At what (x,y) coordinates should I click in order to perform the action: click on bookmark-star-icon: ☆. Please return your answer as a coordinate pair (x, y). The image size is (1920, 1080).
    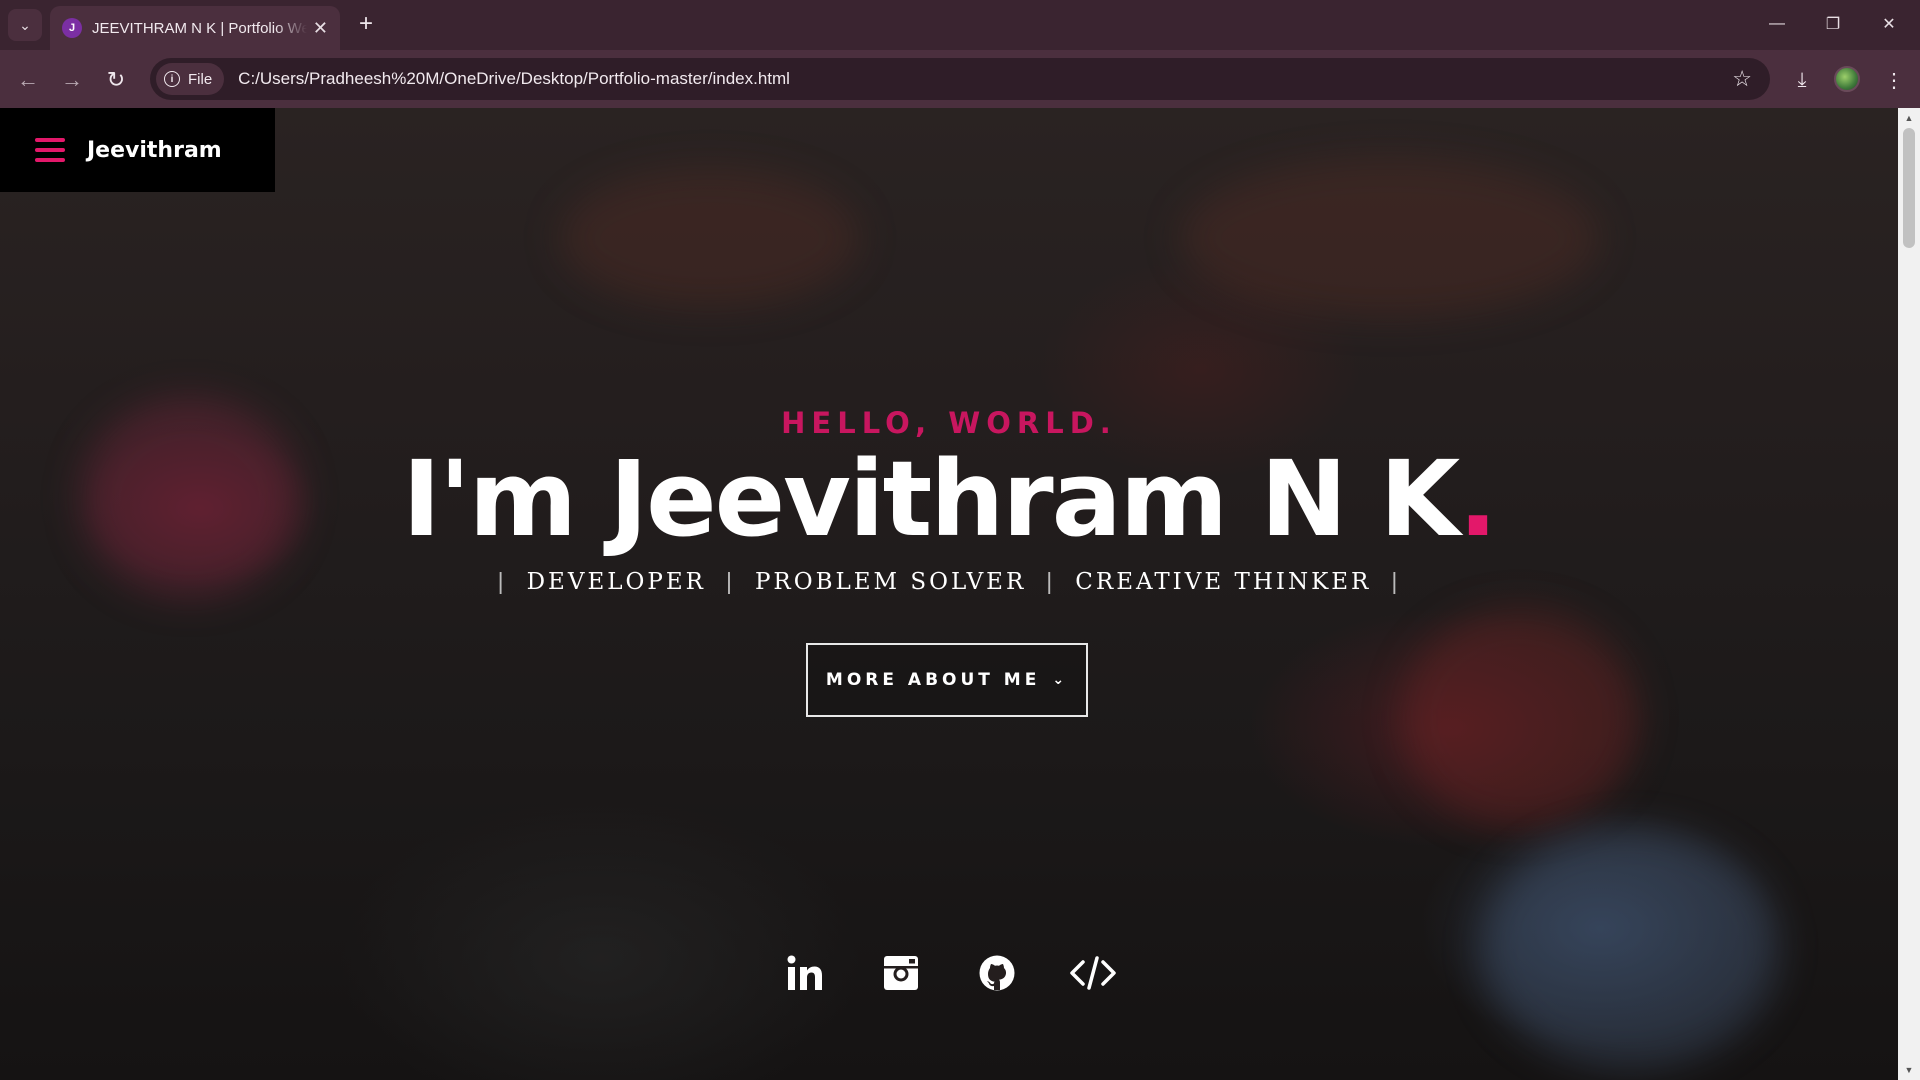
    Looking at the image, I should click on (1742, 79).